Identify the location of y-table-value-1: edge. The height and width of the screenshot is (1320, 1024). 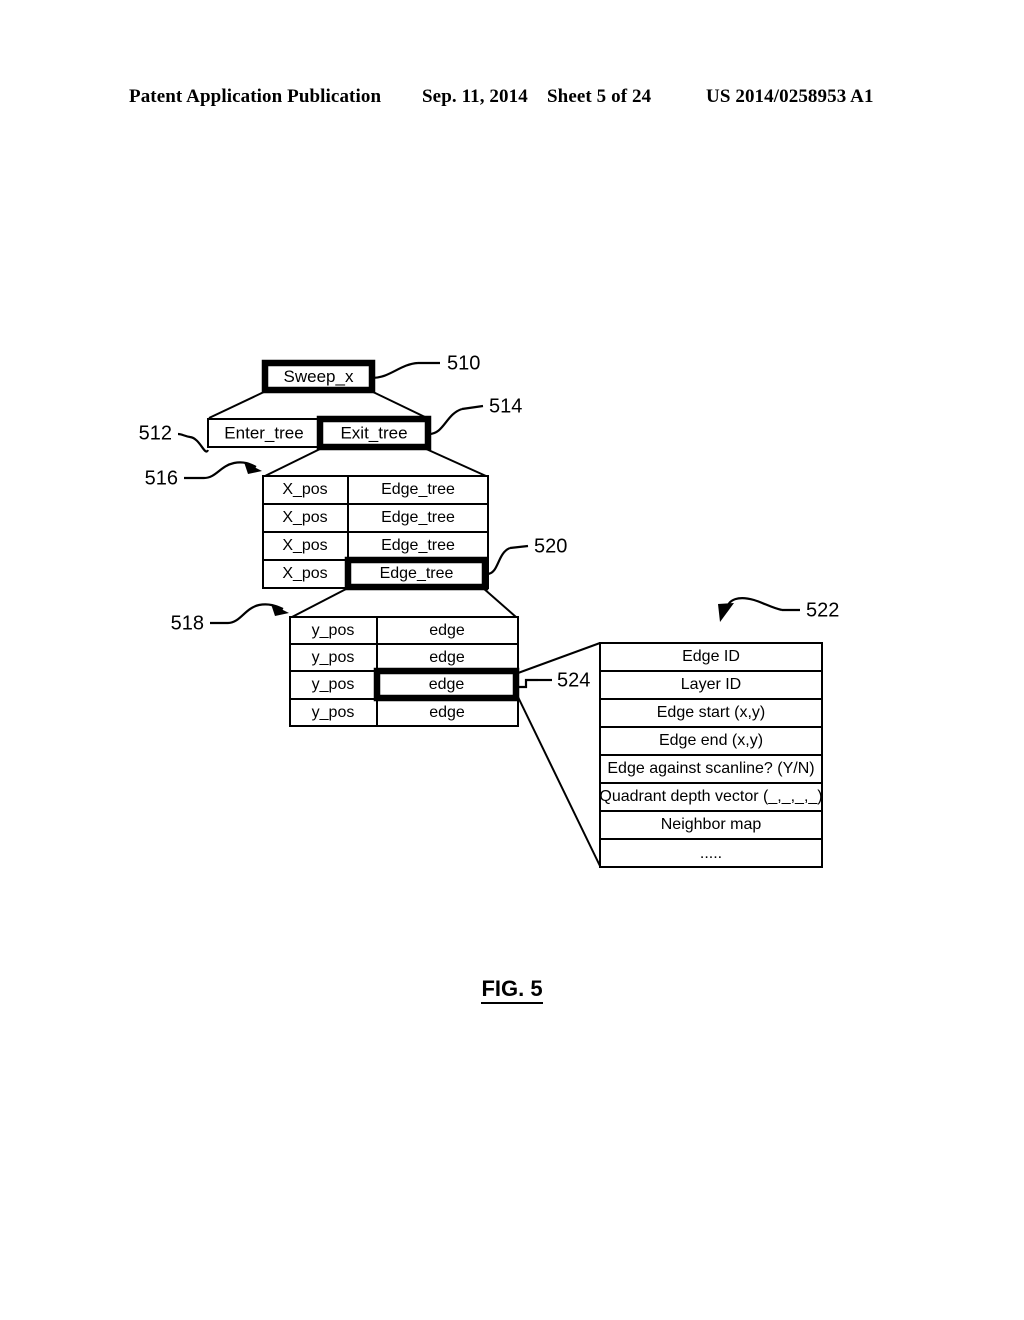
(447, 657).